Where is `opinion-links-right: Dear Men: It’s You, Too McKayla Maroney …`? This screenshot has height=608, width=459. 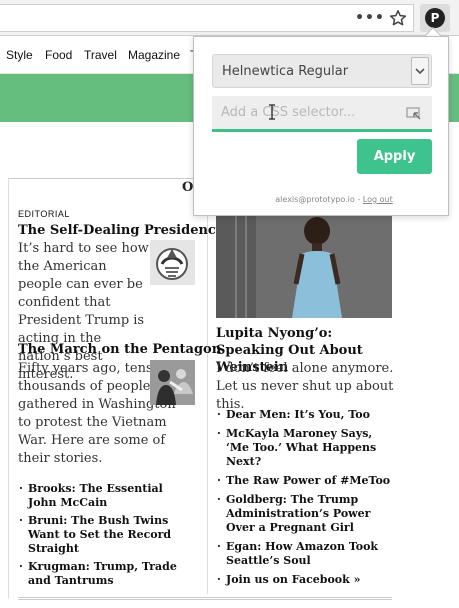
opinion-links-right: Dear Men: It’s You, Too McKayla Maroney … is located at coordinates (306, 497).